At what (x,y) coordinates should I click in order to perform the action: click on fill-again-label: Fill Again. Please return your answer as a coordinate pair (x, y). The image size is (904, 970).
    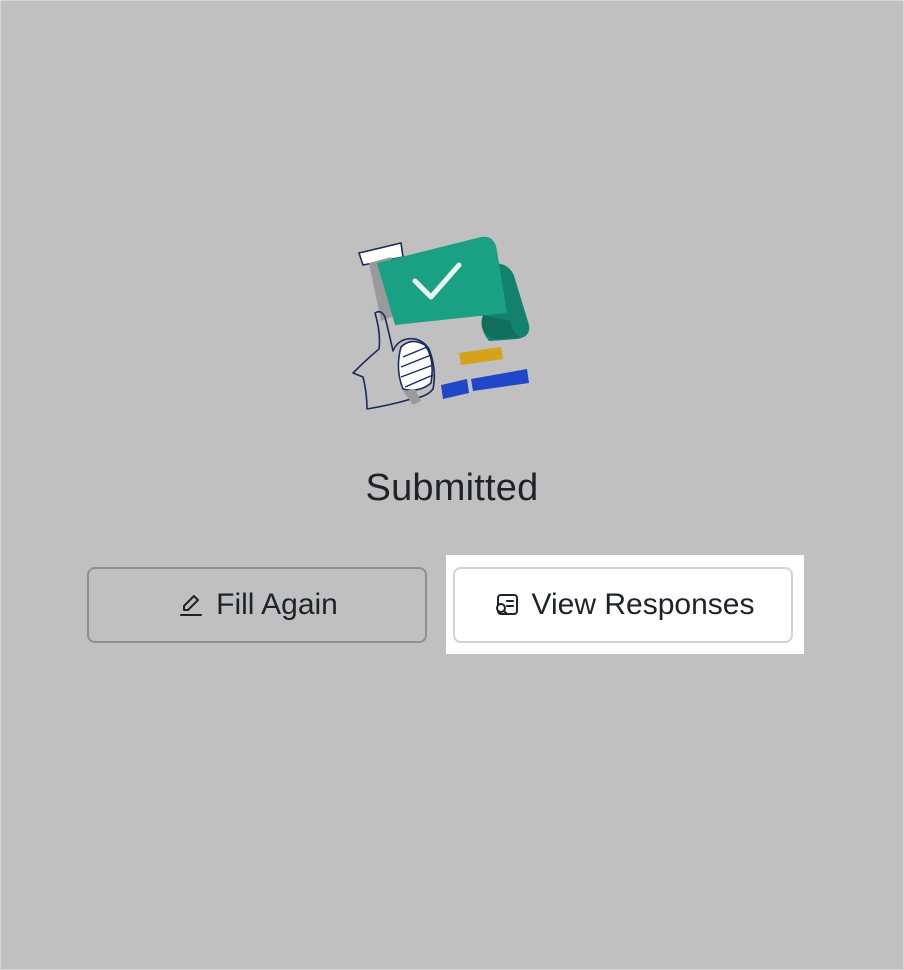
    Looking at the image, I should click on (277, 604).